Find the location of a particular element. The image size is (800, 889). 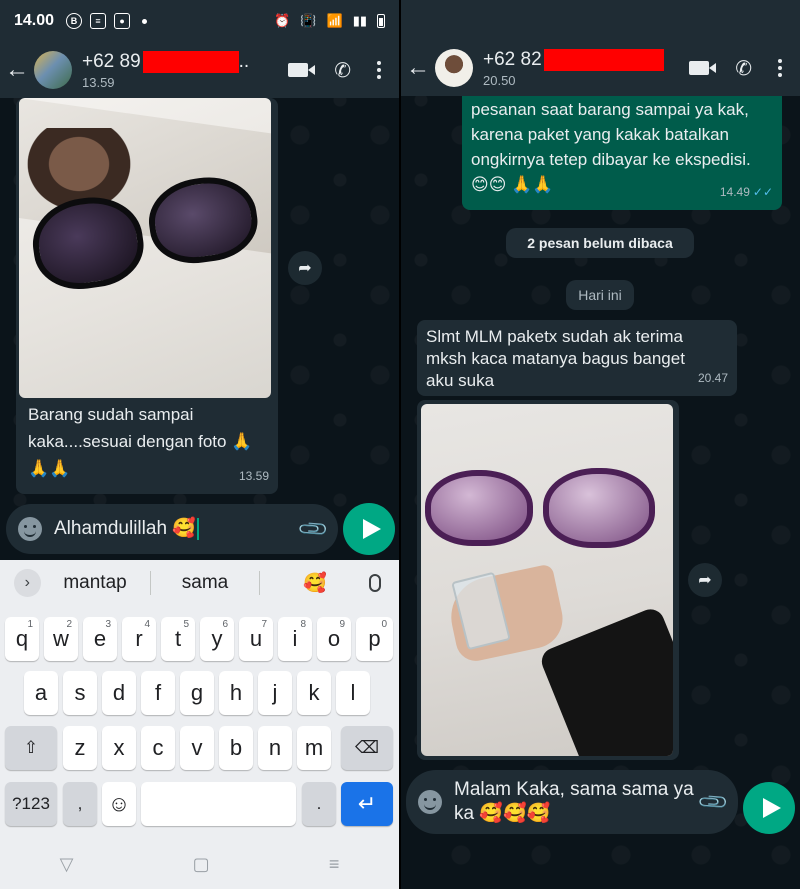

unread-banner: 2 pesan belum dibaca is located at coordinates (600, 243).